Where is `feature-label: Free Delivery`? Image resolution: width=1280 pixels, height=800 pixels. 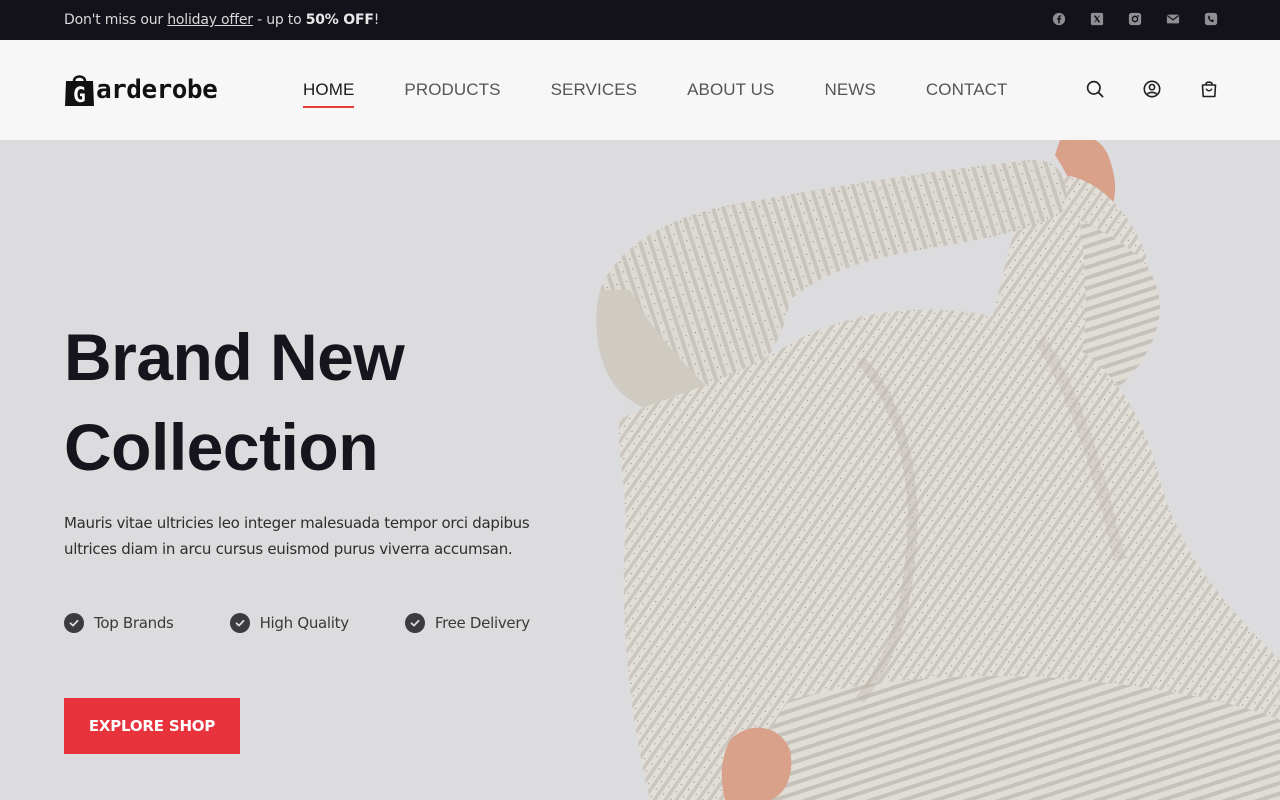 feature-label: Free Delivery is located at coordinates (482, 623).